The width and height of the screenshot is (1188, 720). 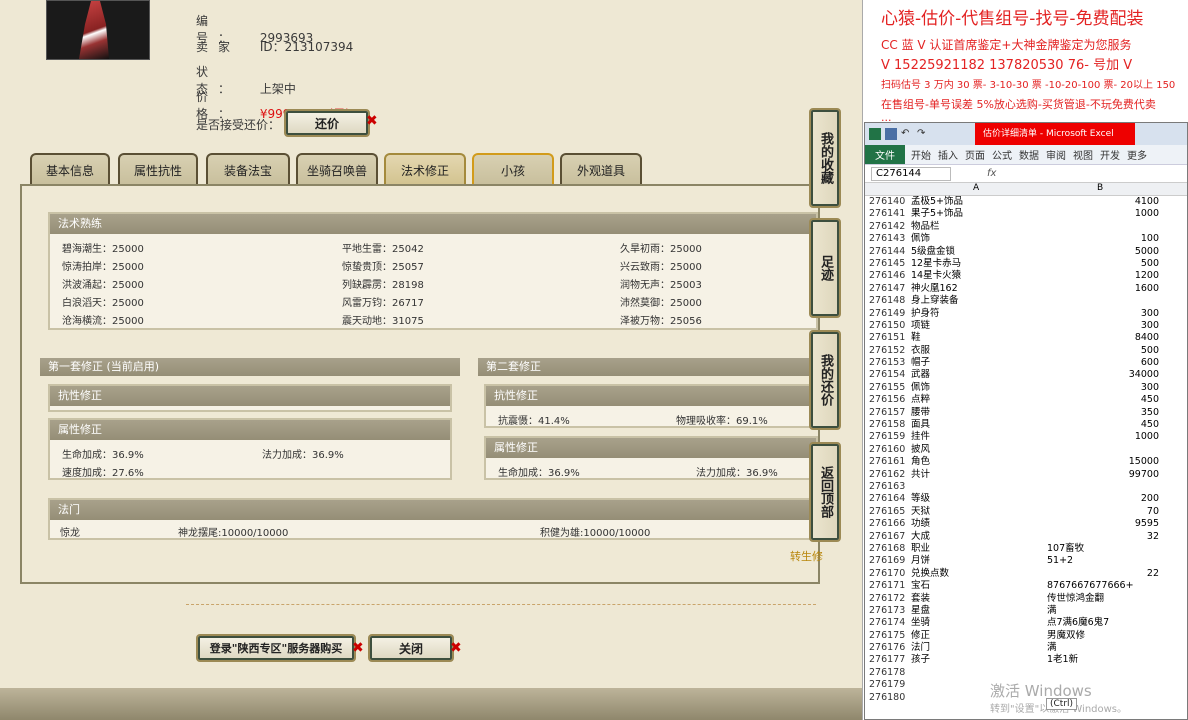 I want to click on cell-a: 14星卡火猿, so click(x=936, y=276).